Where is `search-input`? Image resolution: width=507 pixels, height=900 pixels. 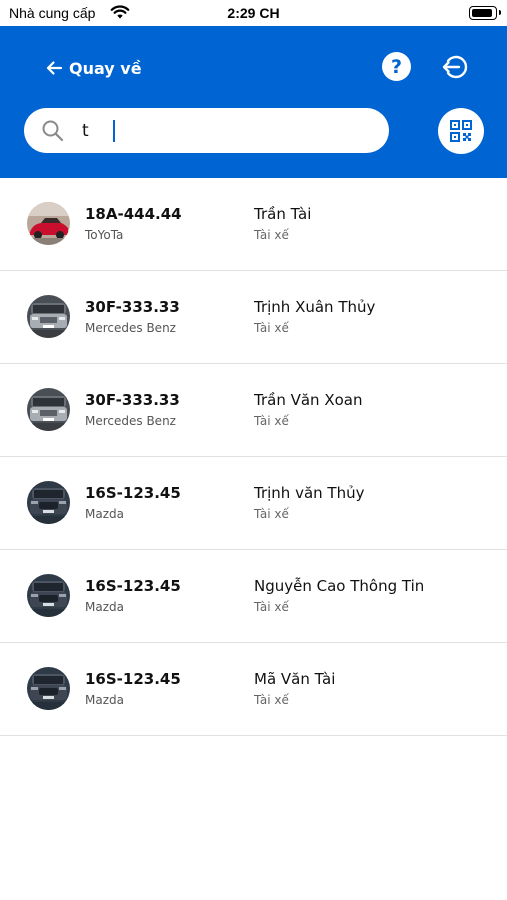
search-input is located at coordinates (227, 130).